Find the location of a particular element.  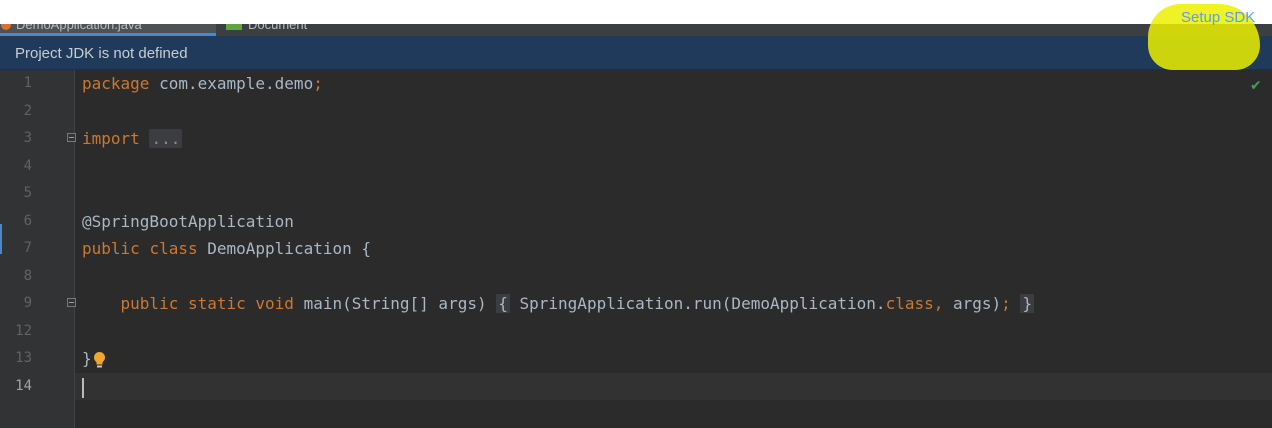

line-number: 14 is located at coordinates (23, 385).